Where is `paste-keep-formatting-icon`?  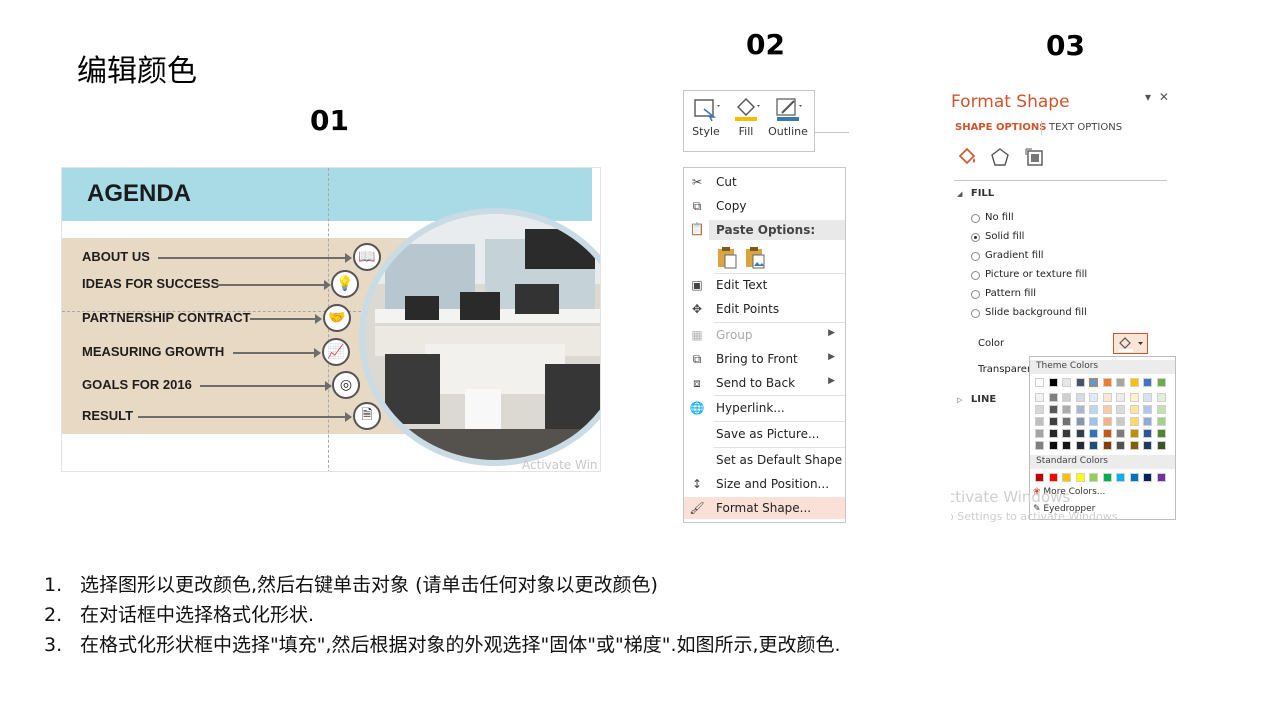
paste-keep-formatting-icon is located at coordinates (727, 257).